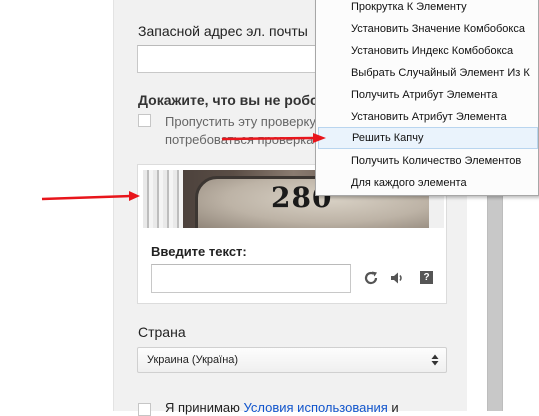 The width and height of the screenshot is (539, 416). I want to click on annotation-arrow-captcha, so click(90, 196).